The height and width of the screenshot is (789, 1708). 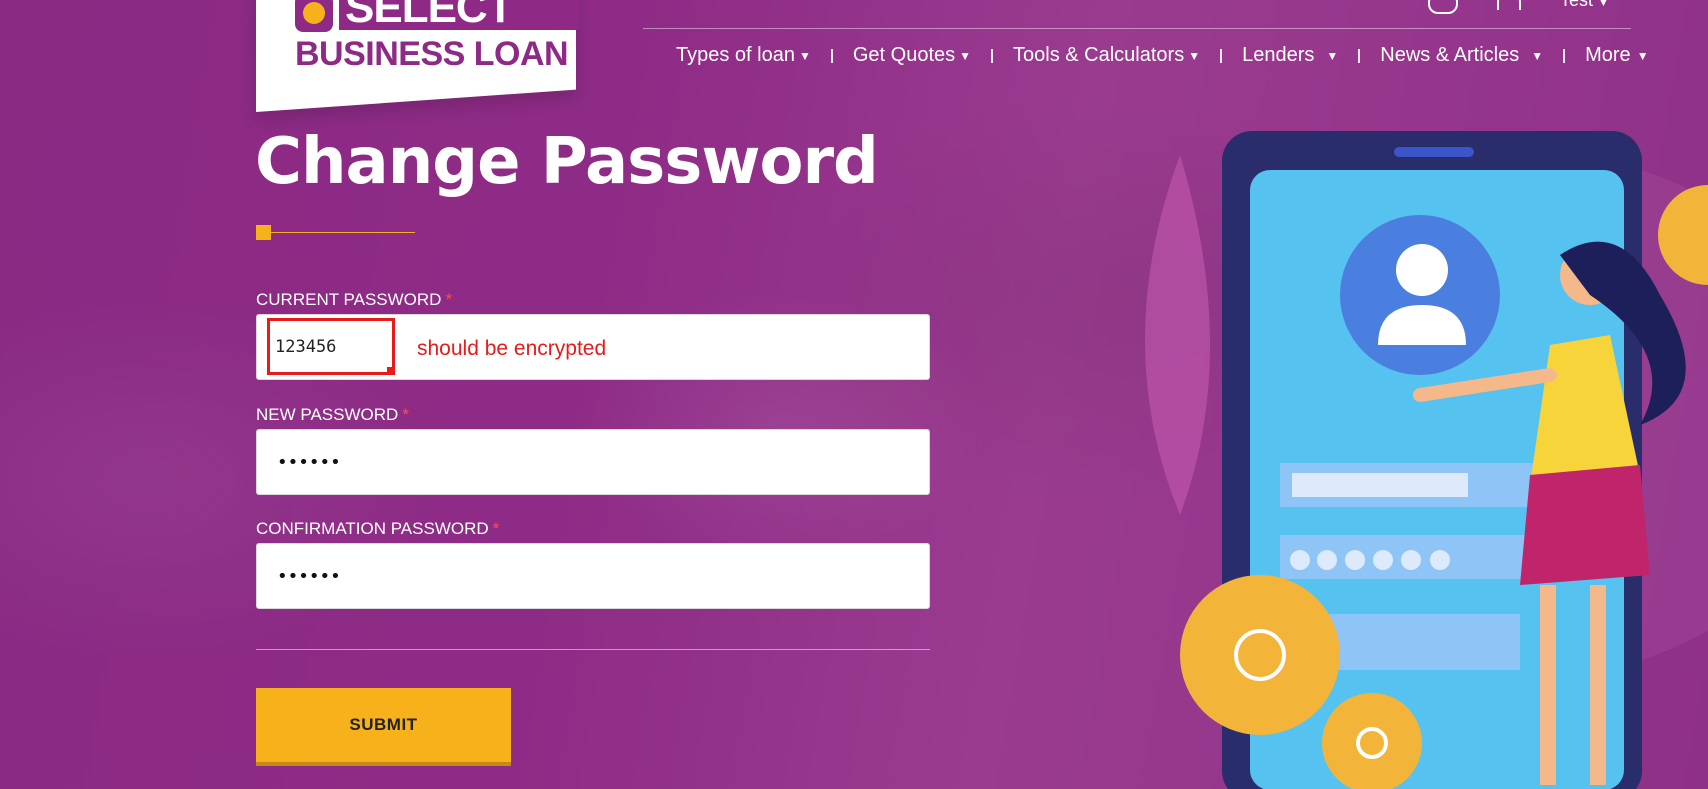 I want to click on title-accent-square, so click(x=263, y=232).